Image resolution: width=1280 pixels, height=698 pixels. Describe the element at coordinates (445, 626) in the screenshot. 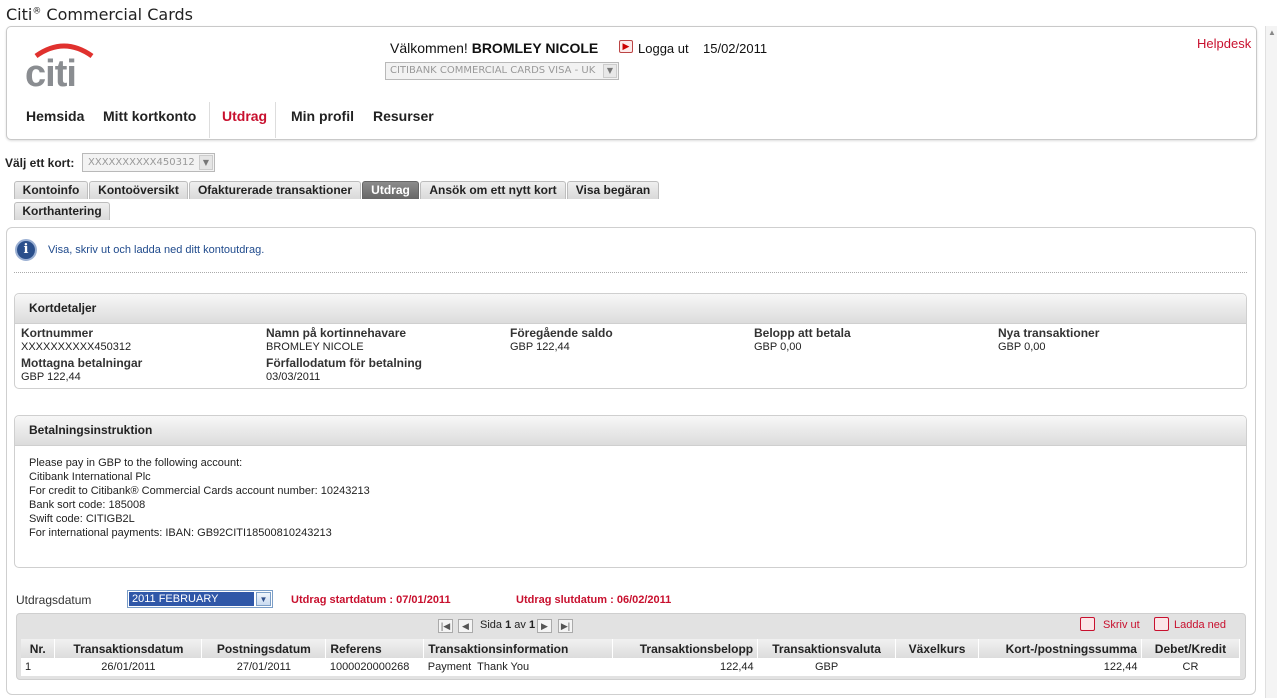

I see `first-page-icon: |◀` at that location.